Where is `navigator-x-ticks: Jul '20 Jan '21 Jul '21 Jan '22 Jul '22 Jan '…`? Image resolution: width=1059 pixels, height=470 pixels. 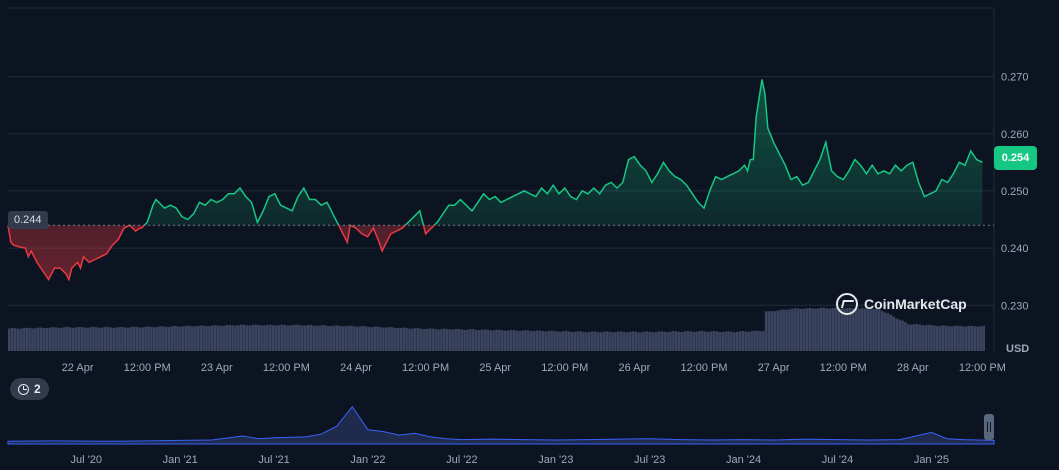
navigator-x-ticks: Jul '20 Jan '21 Jul '21 Jan '22 Jul '22 Jan '… is located at coordinates (510, 460).